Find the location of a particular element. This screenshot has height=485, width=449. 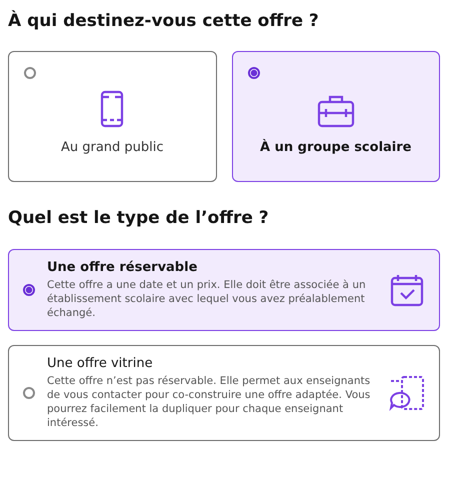

briefcase-icon is located at coordinates (335, 111).